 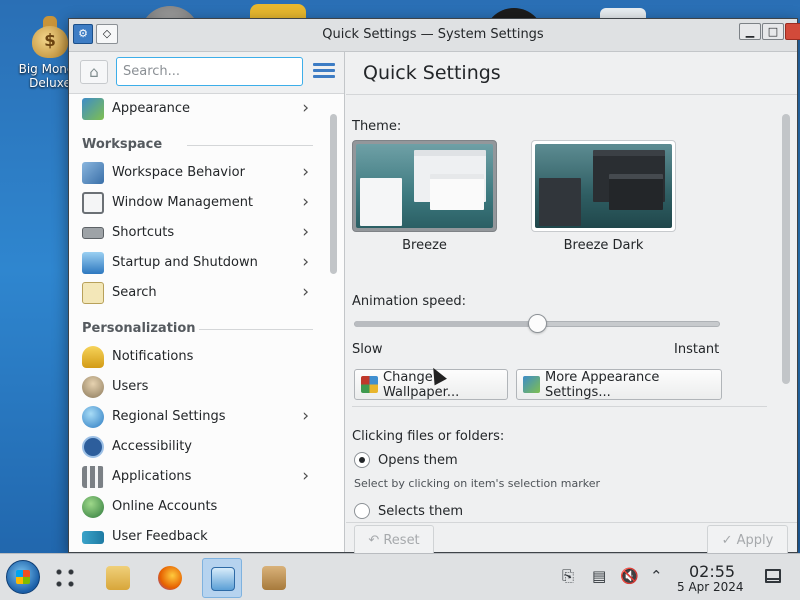 What do you see at coordinates (786, 249) in the screenshot?
I see `main-scrollbar` at bounding box center [786, 249].